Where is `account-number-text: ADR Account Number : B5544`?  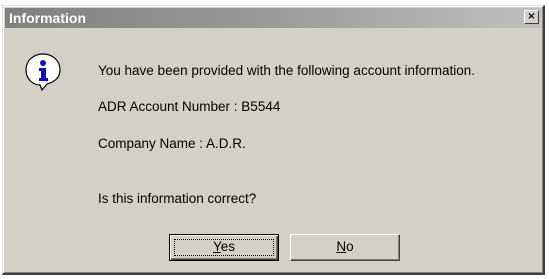 account-number-text: ADR Account Number : B5544 is located at coordinates (189, 106).